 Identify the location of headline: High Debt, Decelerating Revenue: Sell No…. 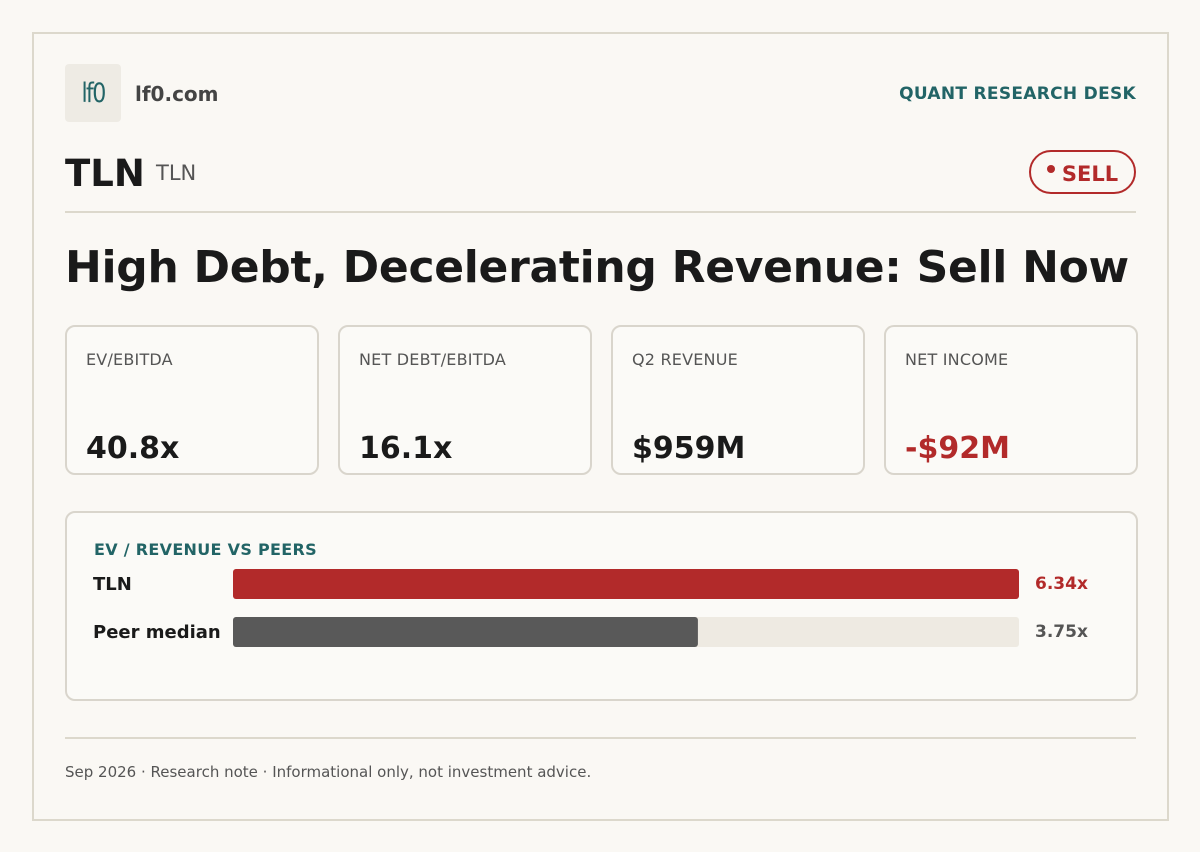
(597, 267).